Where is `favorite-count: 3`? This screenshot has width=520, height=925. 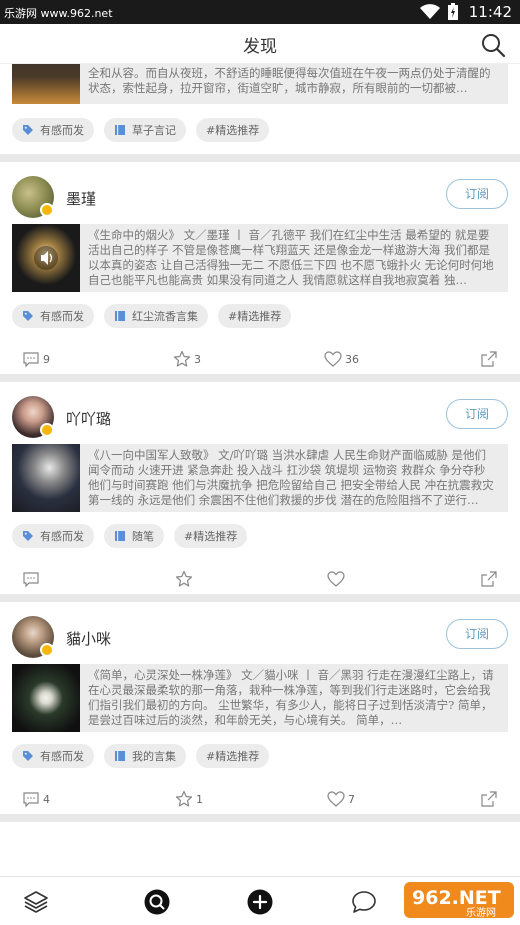 favorite-count: 3 is located at coordinates (197, 359).